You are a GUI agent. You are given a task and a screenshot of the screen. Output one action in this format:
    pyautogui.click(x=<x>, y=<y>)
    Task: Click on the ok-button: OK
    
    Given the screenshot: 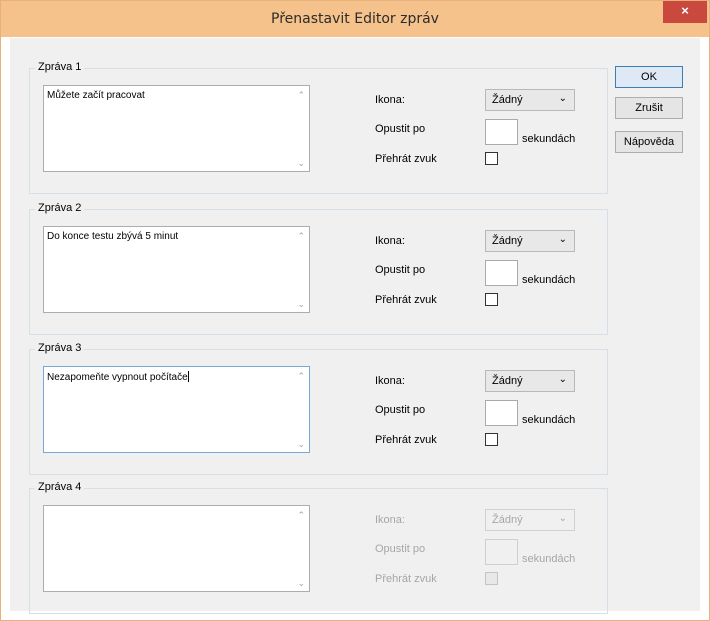 What is the action you would take?
    pyautogui.click(x=649, y=77)
    